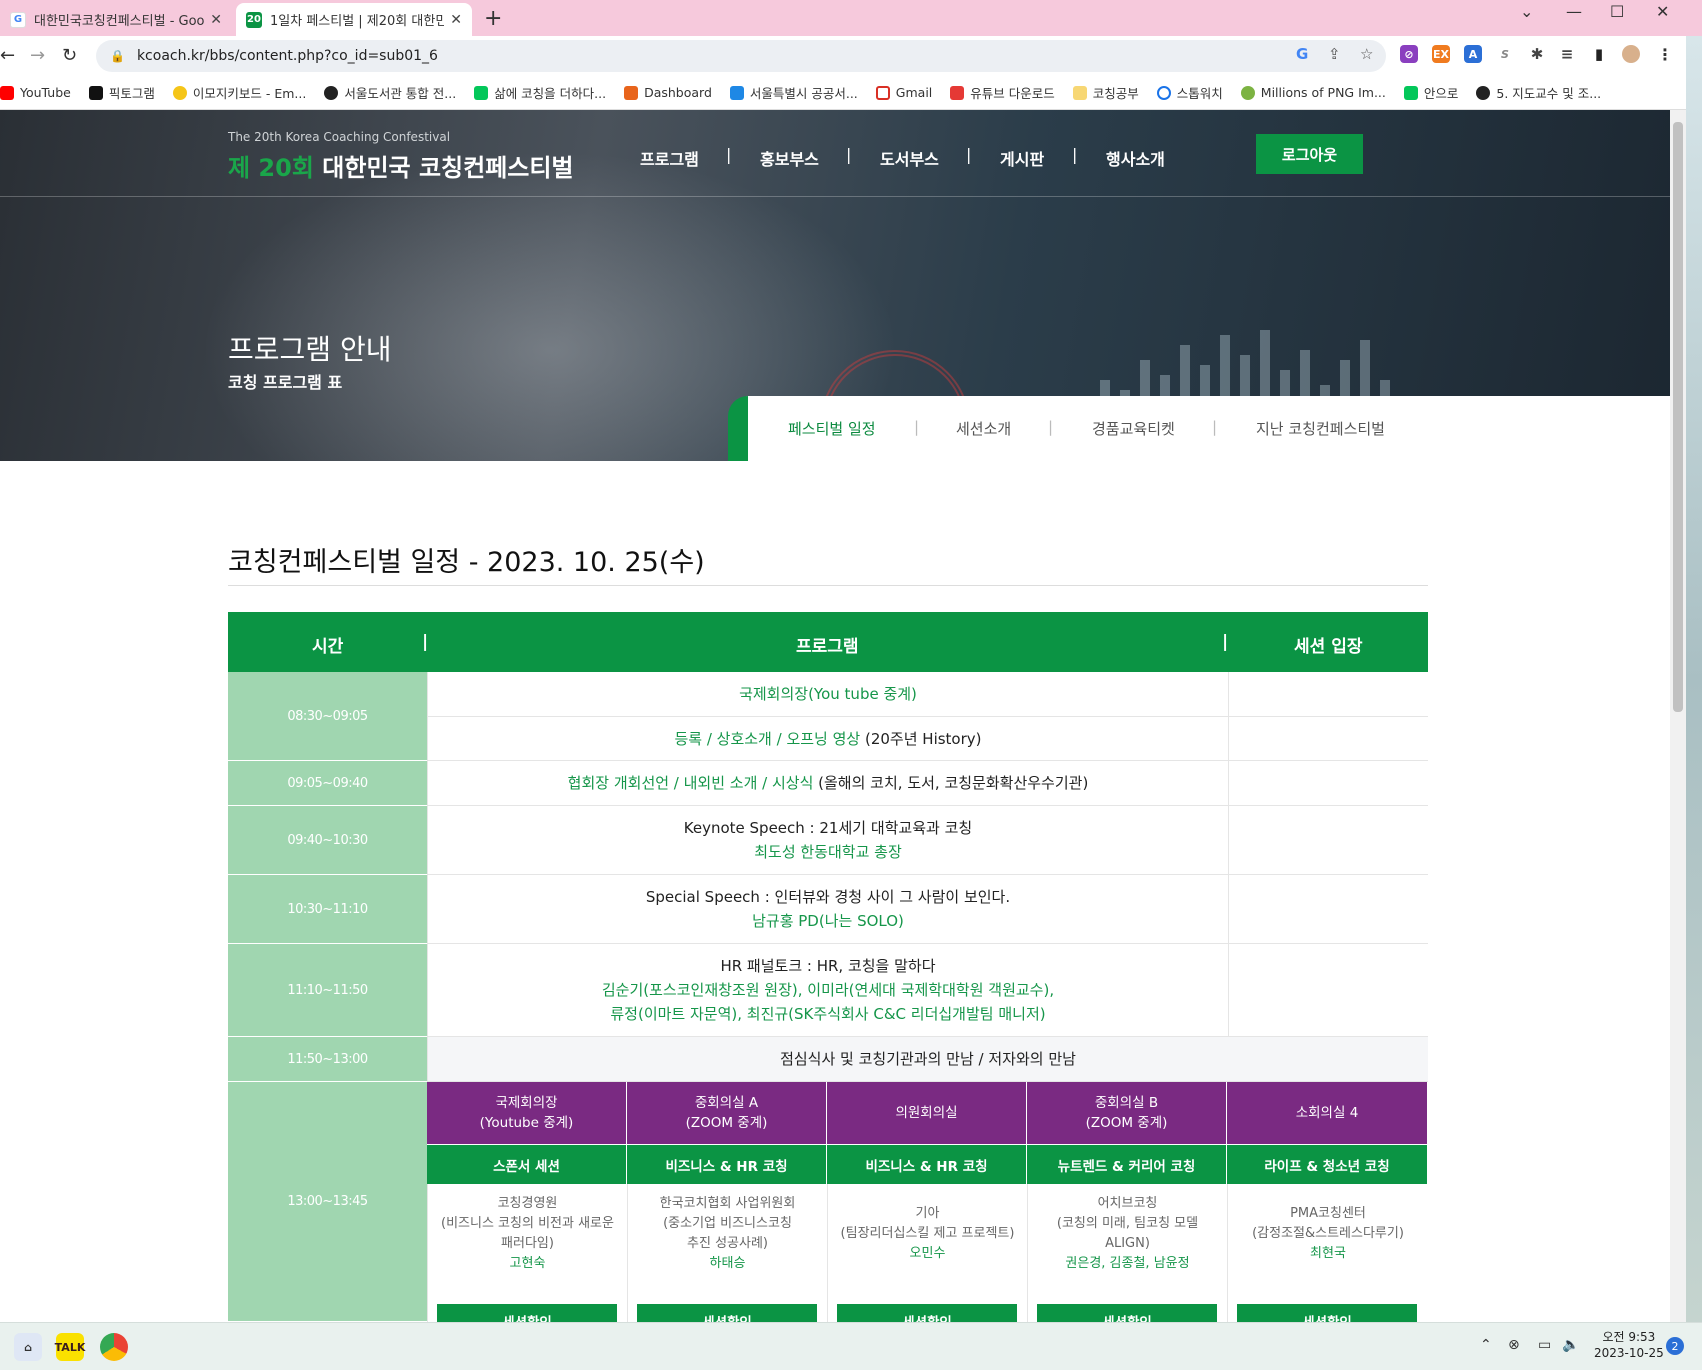  I want to click on time-cell: 08:30~09:05, so click(327, 716).